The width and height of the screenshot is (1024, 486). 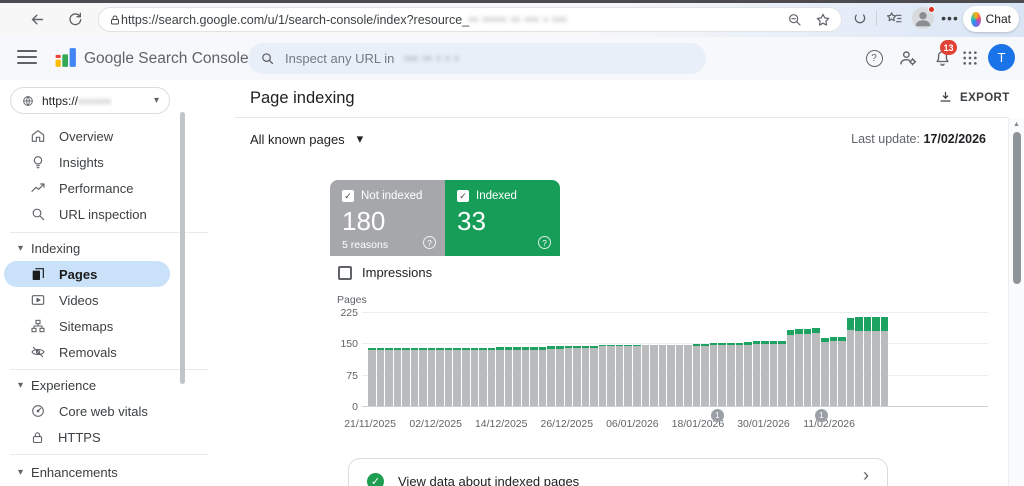 What do you see at coordinates (991, 19) in the screenshot?
I see `copilot-chat-button: Chat` at bounding box center [991, 19].